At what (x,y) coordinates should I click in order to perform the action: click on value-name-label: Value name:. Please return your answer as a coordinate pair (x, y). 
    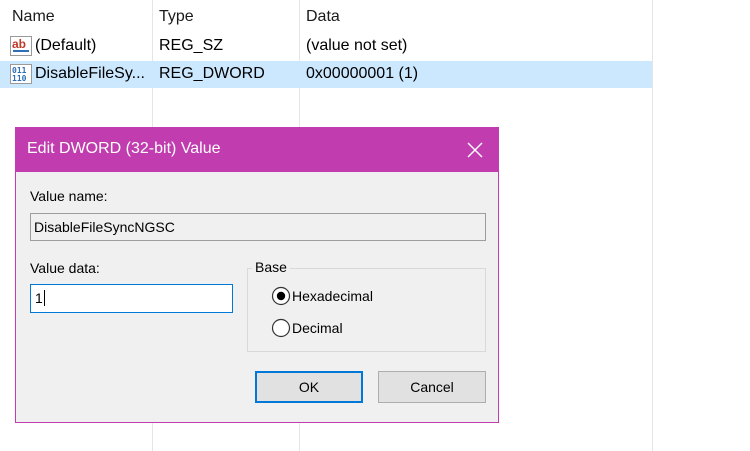
    Looking at the image, I should click on (69, 196).